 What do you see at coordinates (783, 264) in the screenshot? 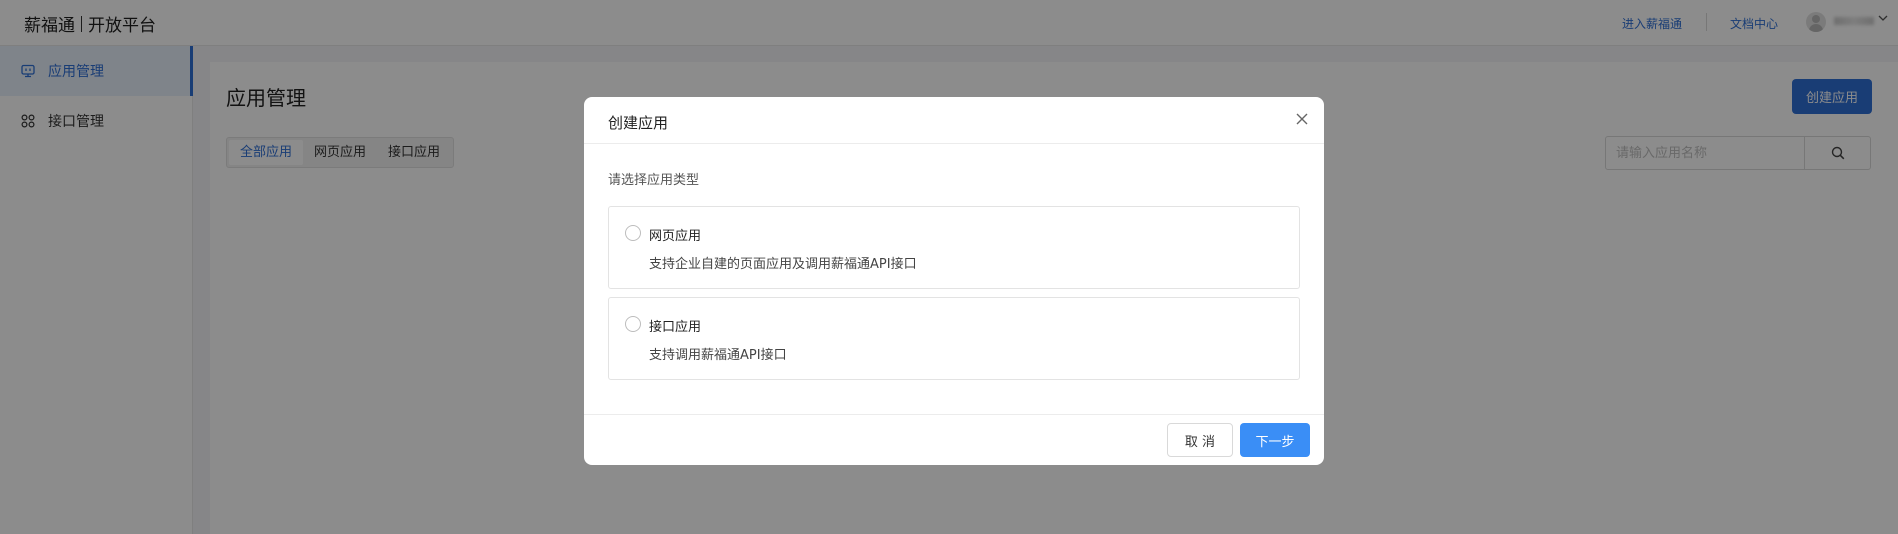
I see `option-description: 支持企业自建的页面应用及调用薪福通API接口` at bounding box center [783, 264].